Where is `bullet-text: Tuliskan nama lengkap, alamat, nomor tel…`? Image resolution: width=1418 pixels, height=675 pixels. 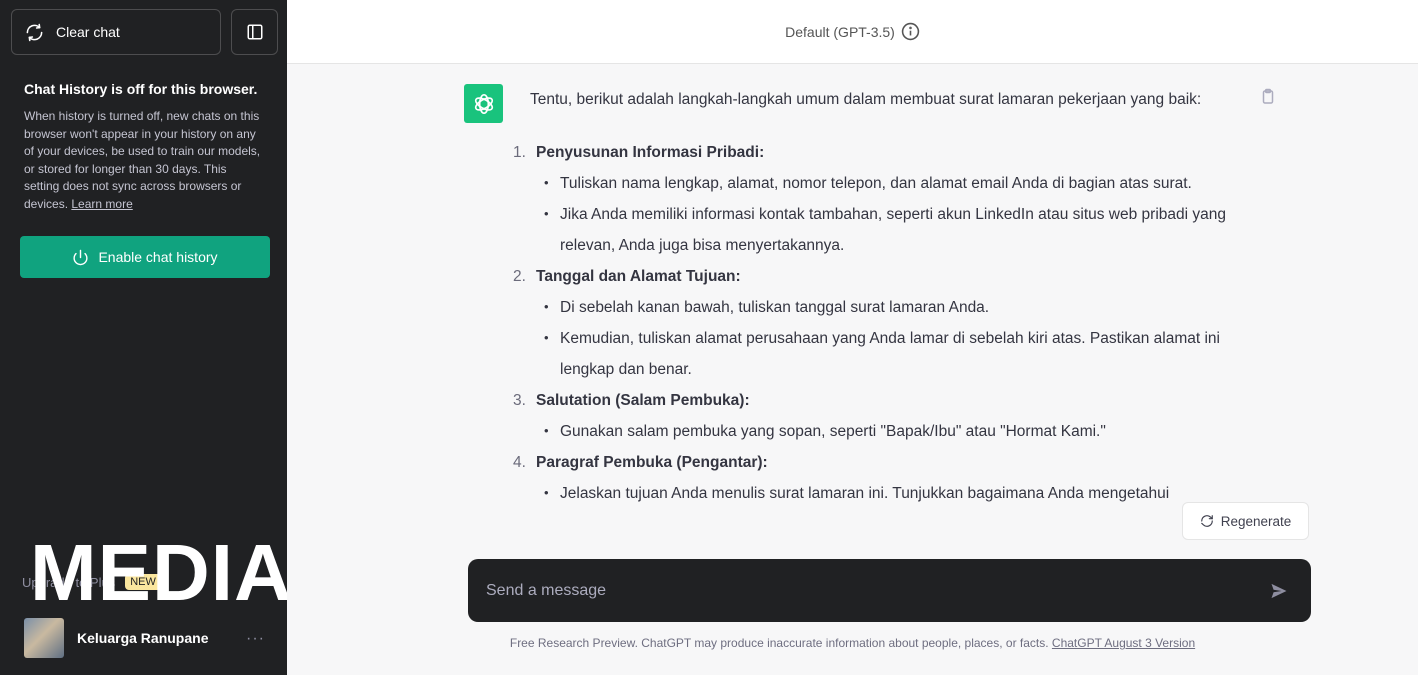 bullet-text: Tuliskan nama lengkap, alamat, nomor tel… is located at coordinates (880, 183).